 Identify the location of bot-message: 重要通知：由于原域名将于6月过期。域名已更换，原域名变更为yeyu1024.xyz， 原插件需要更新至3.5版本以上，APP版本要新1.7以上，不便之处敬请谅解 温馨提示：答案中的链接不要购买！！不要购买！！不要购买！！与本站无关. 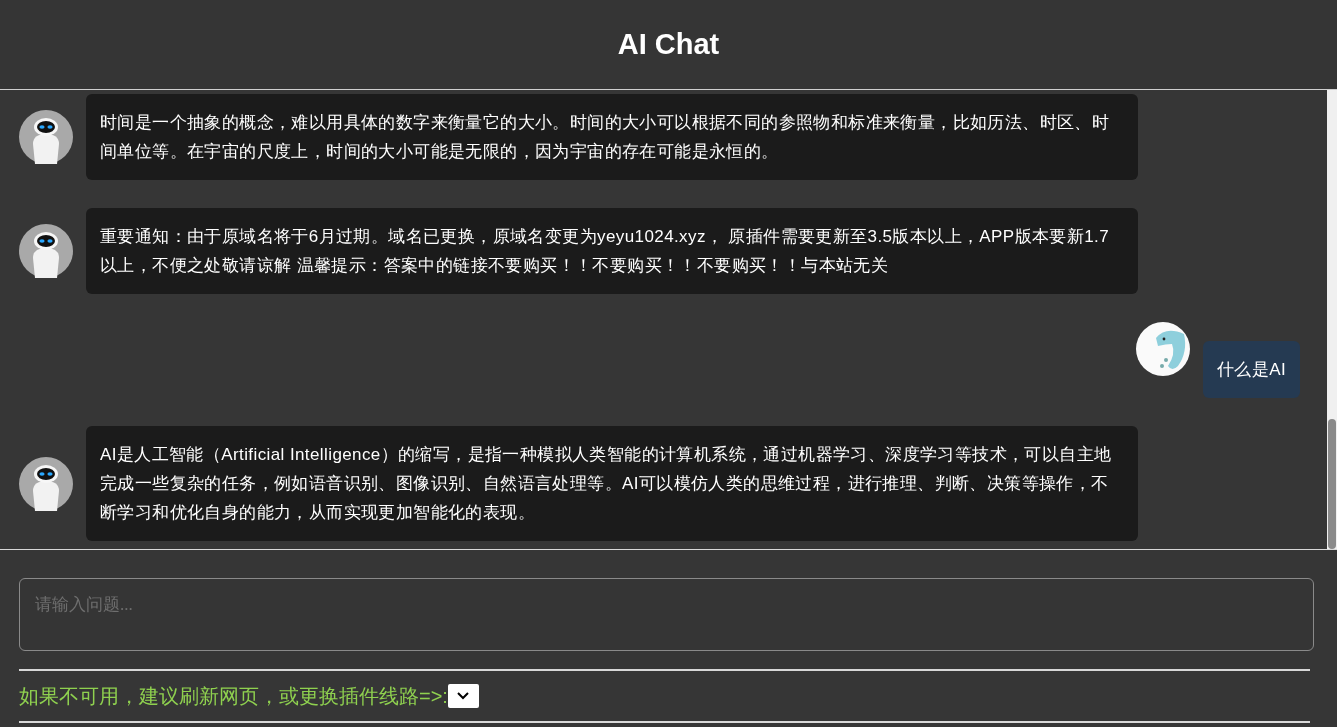
(612, 251).